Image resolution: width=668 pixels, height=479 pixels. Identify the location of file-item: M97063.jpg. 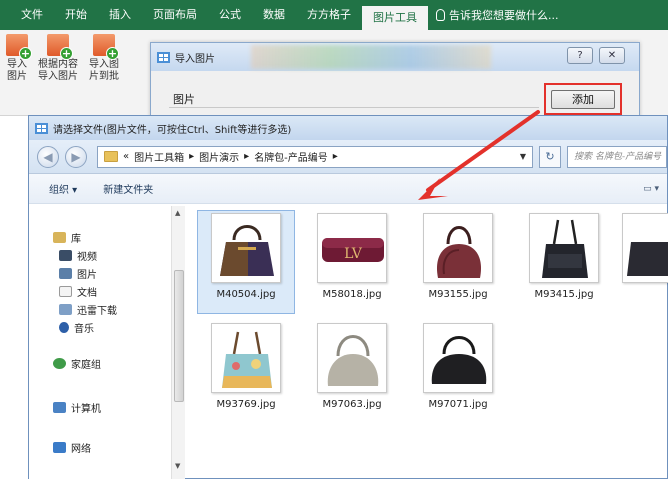
(352, 372).